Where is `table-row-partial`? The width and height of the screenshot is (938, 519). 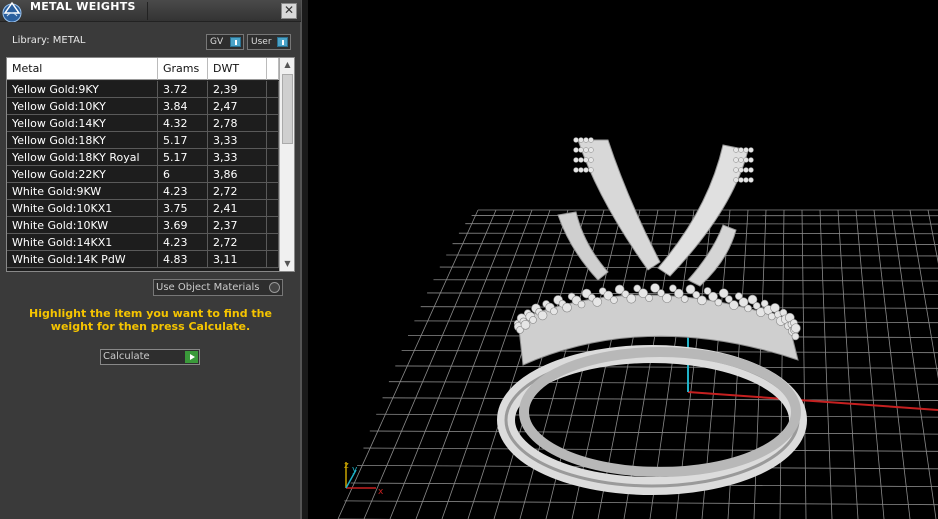 table-row-partial is located at coordinates (143, 270).